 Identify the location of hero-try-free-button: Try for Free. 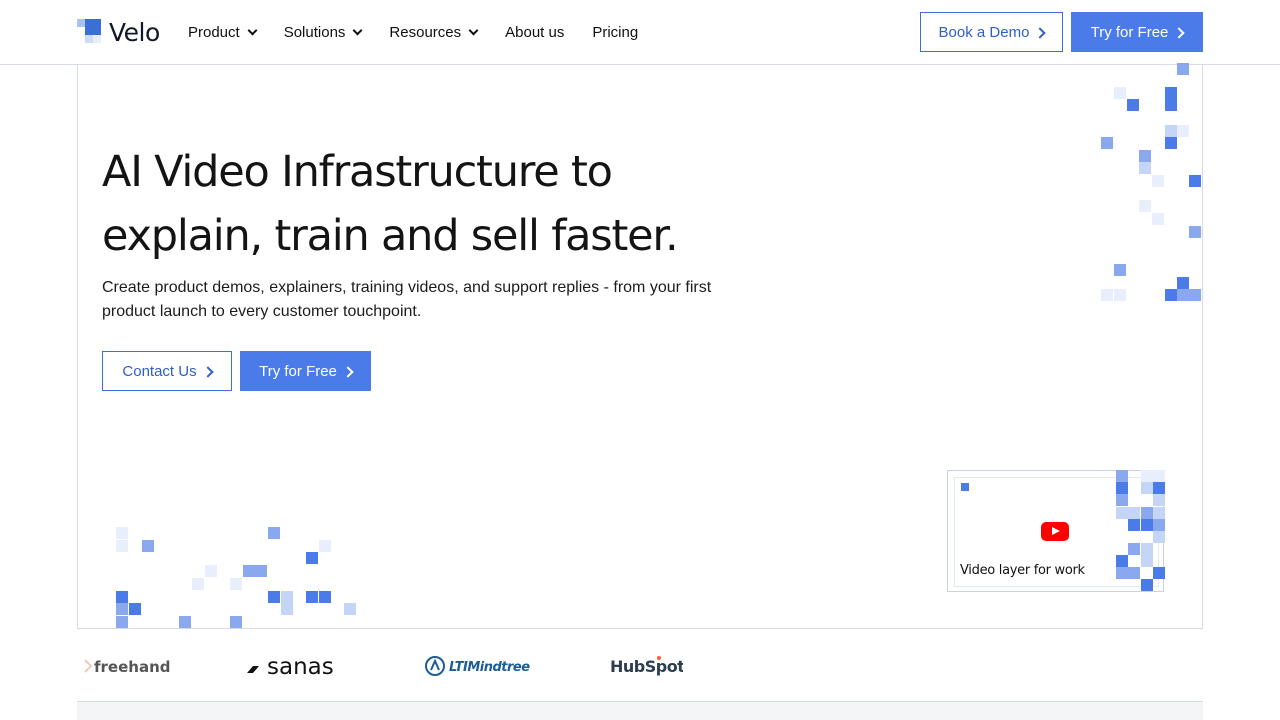
(305, 371).